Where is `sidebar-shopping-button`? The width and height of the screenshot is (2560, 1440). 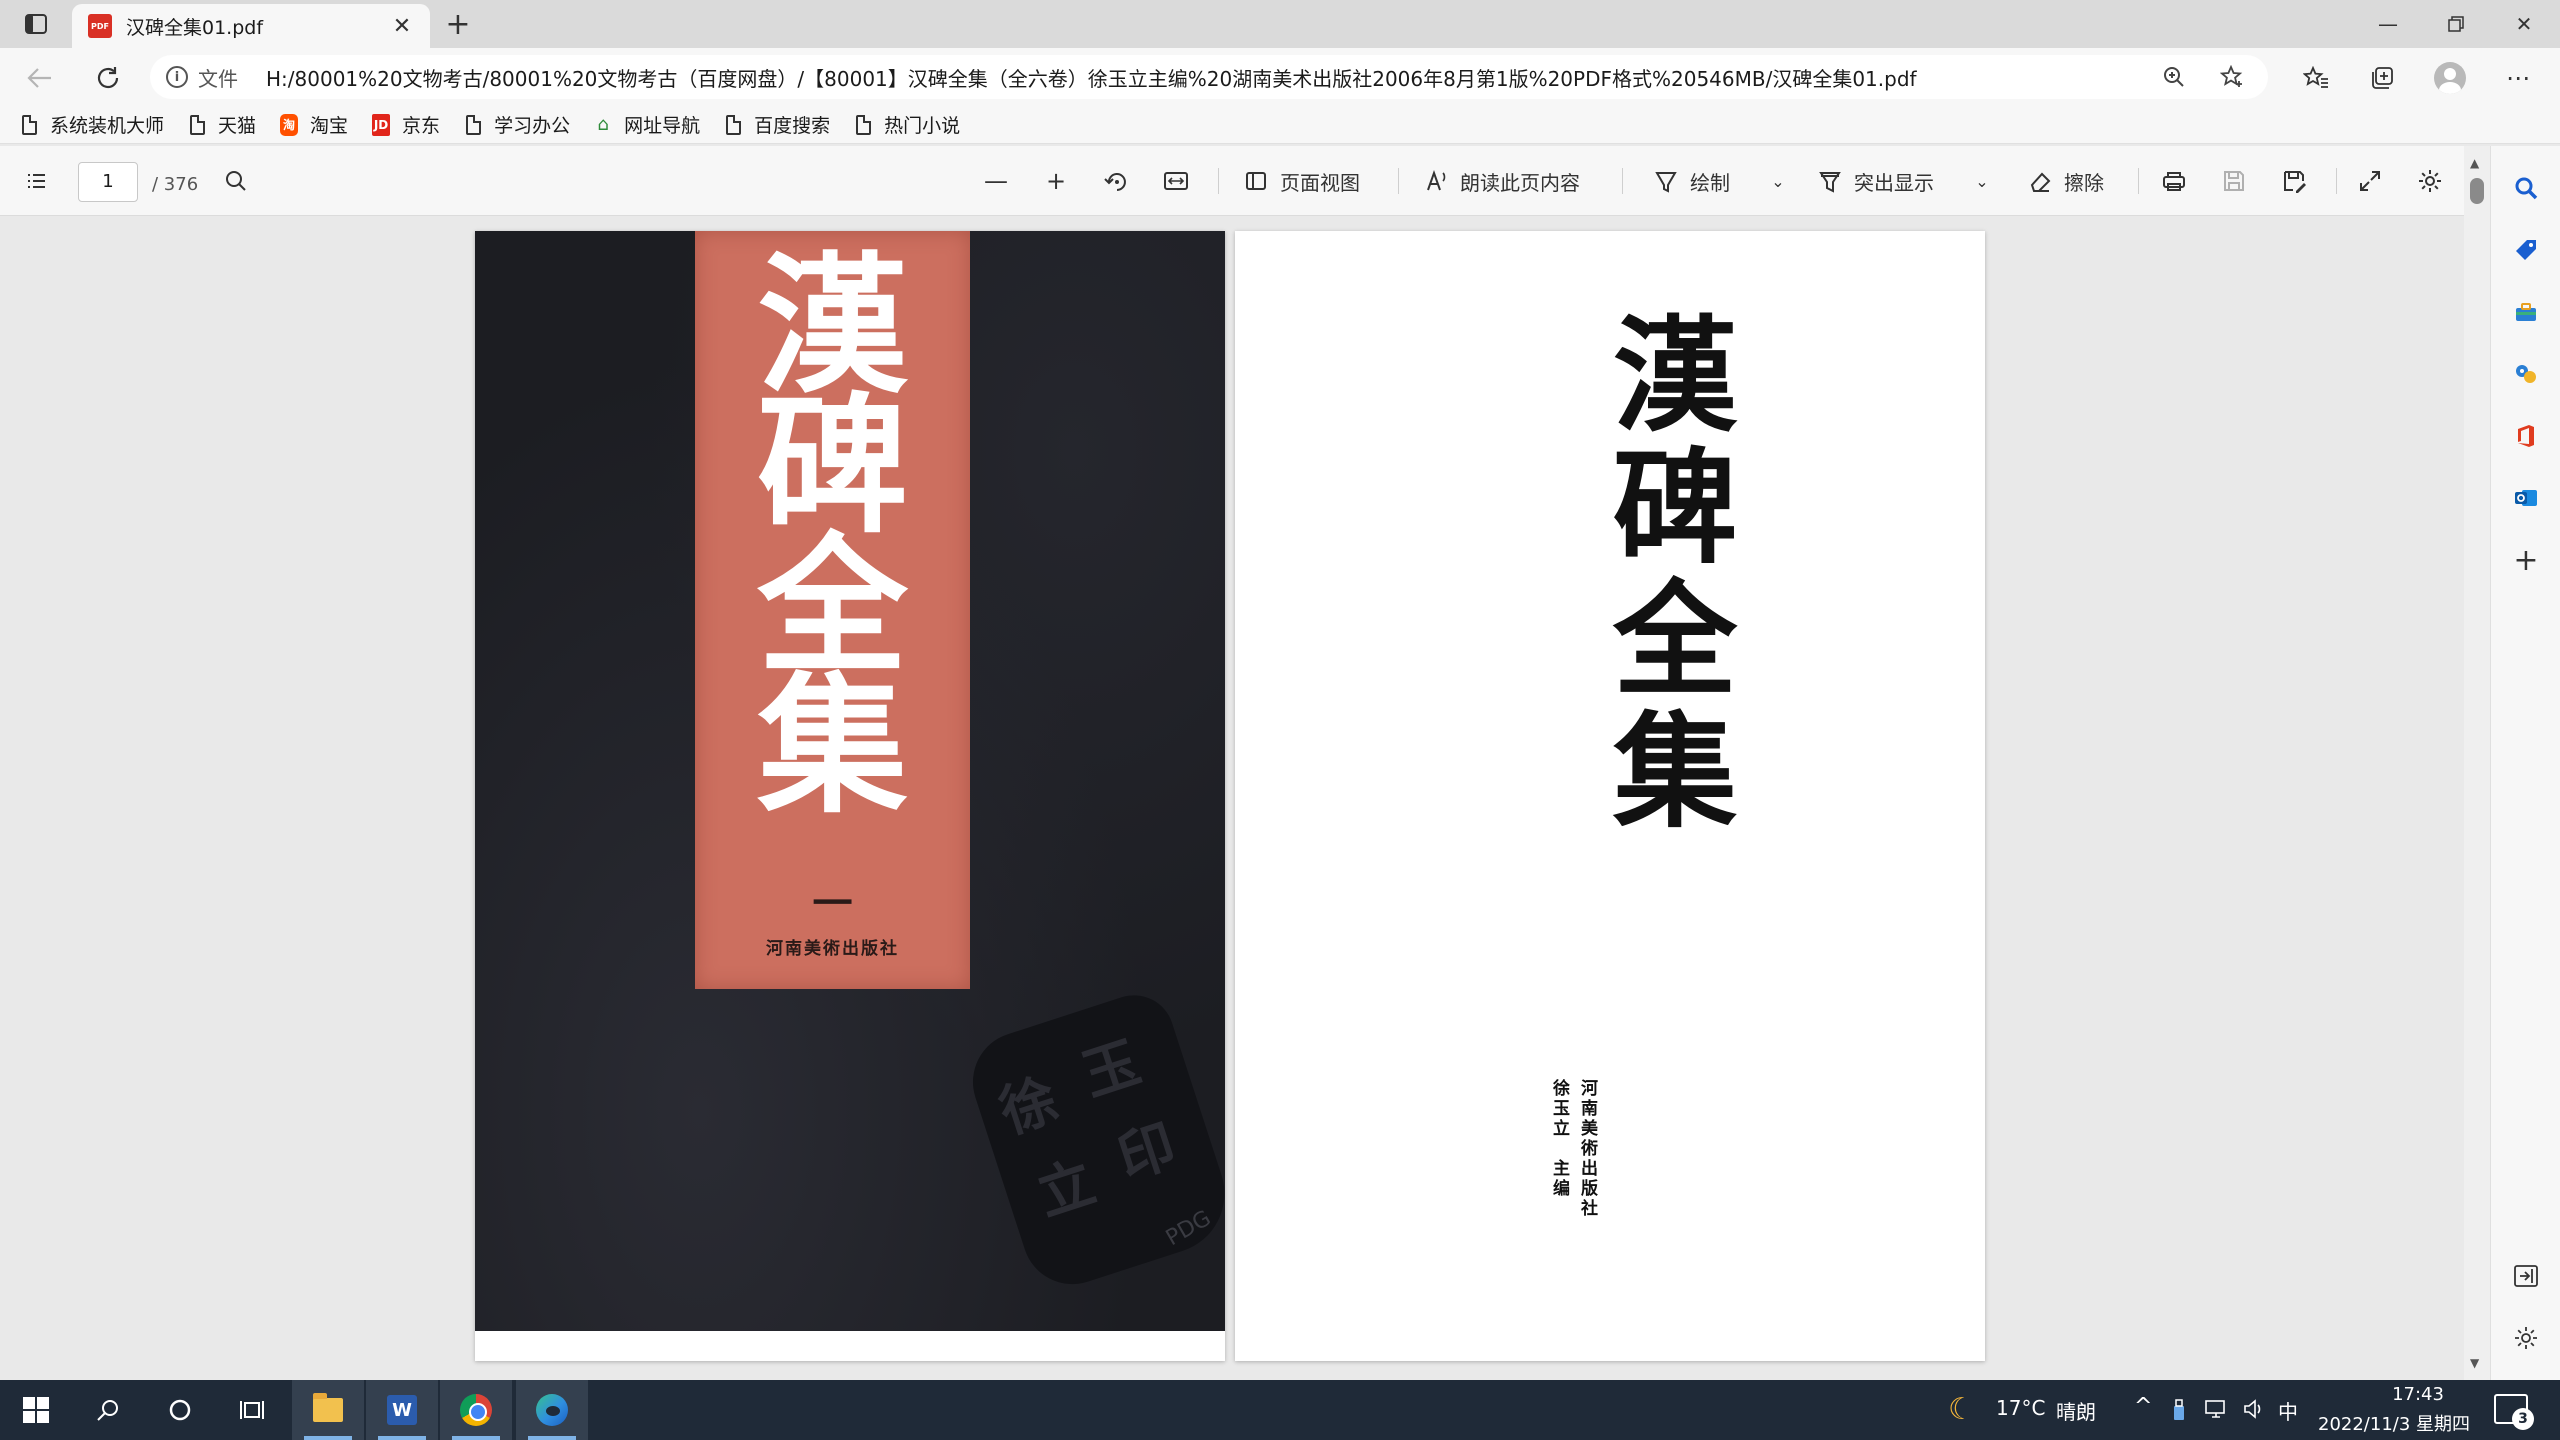 sidebar-shopping-button is located at coordinates (2526, 250).